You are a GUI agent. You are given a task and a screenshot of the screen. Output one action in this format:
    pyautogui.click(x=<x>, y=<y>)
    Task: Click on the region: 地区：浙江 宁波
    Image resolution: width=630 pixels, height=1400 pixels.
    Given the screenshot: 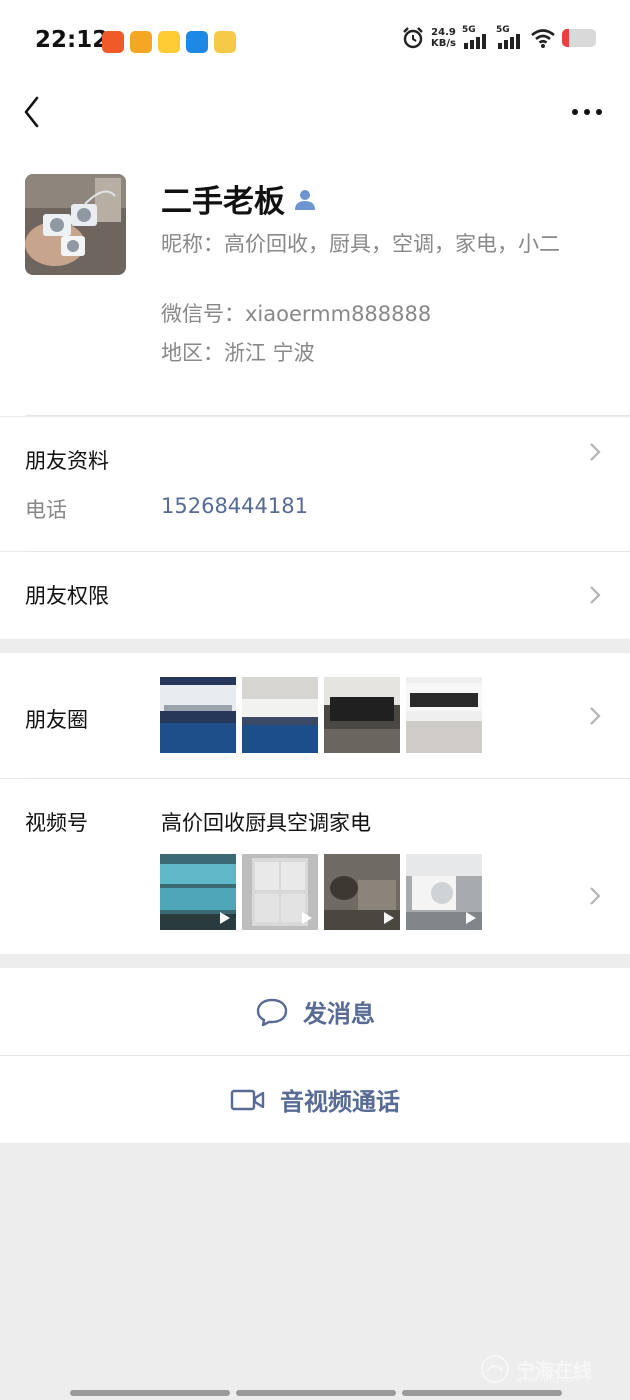 What is the action you would take?
    pyautogui.click(x=238, y=353)
    